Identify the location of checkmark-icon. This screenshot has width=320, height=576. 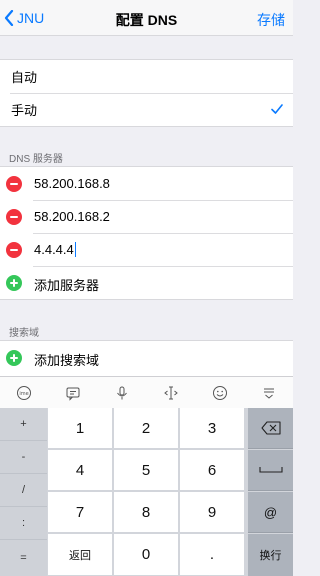
(277, 109).